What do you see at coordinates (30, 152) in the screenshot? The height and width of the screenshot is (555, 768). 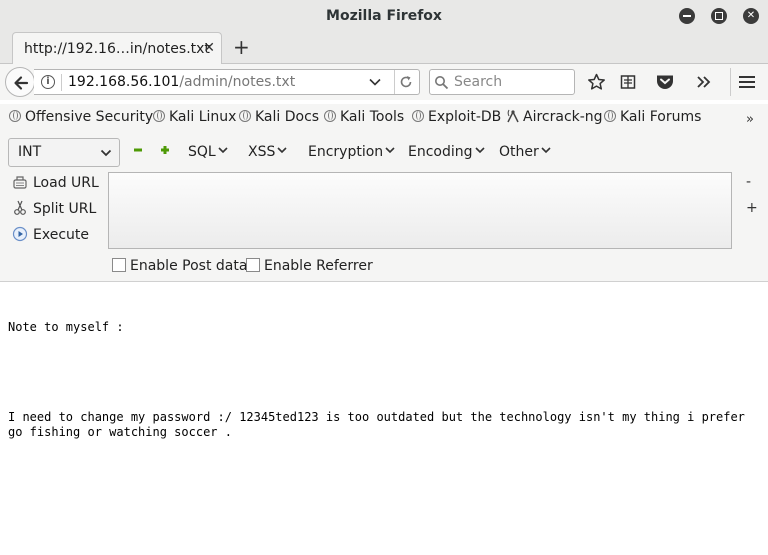 I see `type-select-value: INT` at bounding box center [30, 152].